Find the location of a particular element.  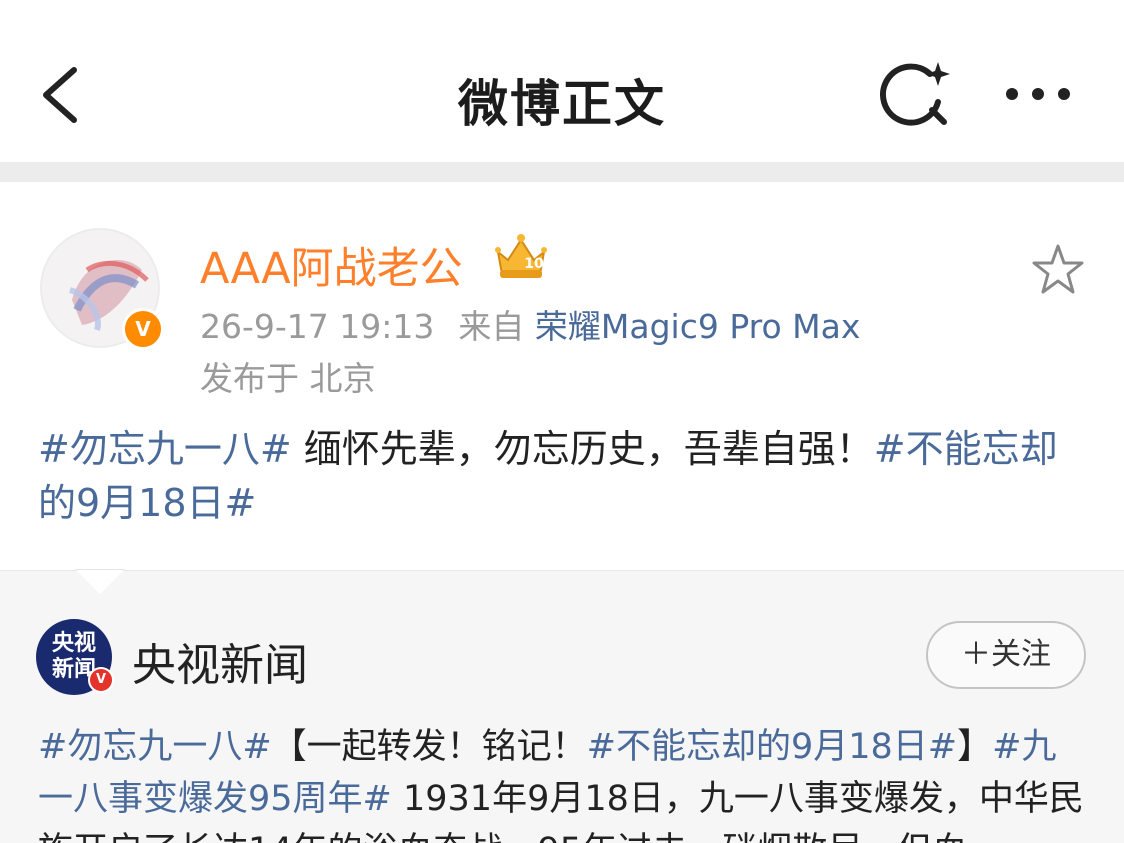

section-divider is located at coordinates (562, 172).